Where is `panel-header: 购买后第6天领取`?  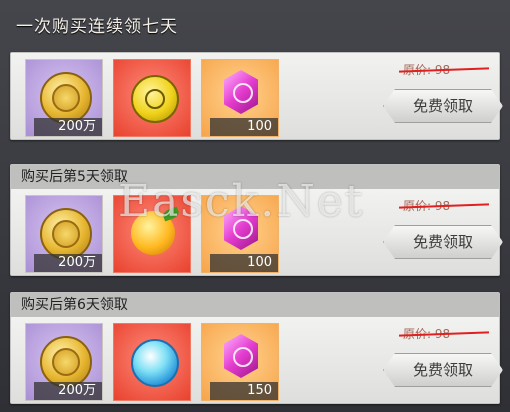
panel-header: 购买后第6天领取 is located at coordinates (255, 305).